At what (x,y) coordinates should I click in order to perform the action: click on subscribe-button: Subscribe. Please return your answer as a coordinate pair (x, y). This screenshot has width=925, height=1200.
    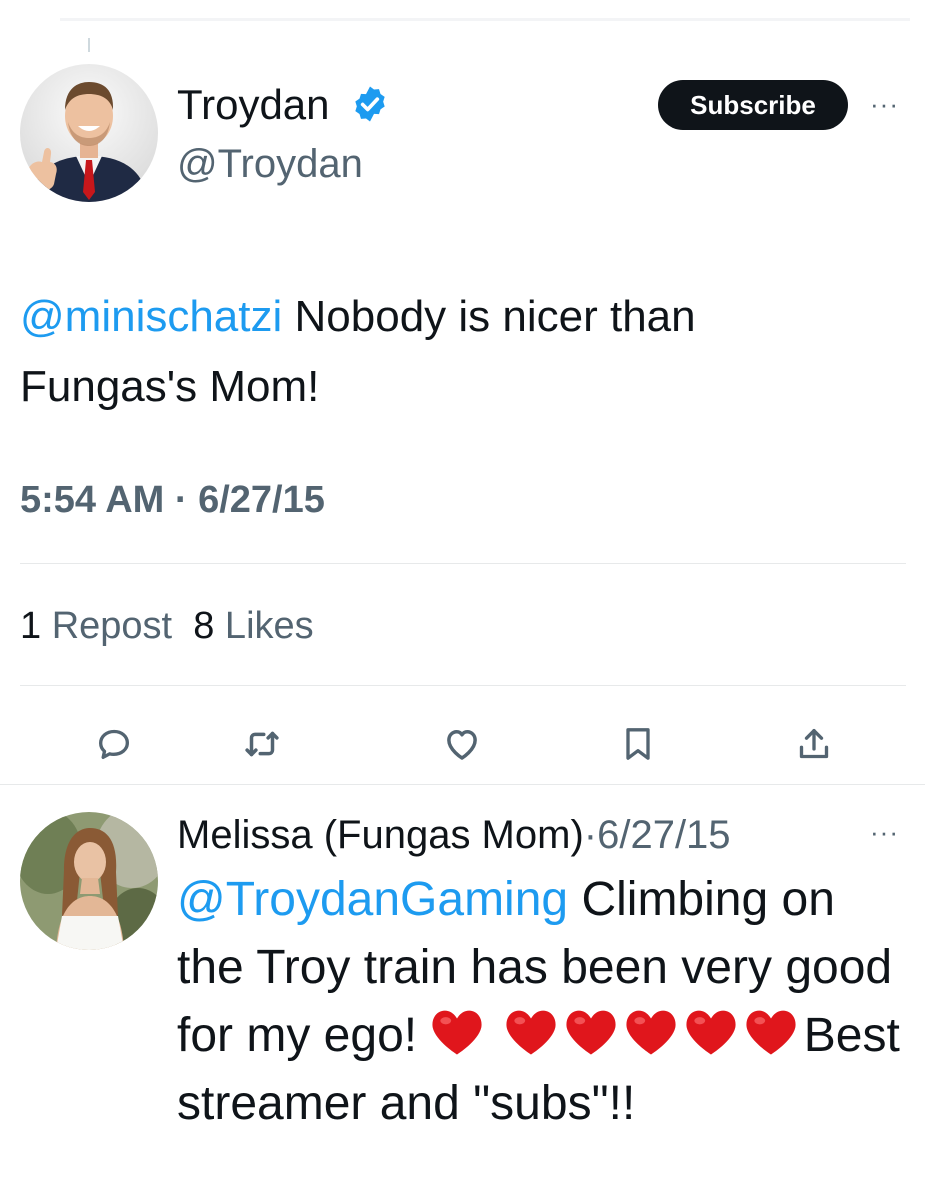
    Looking at the image, I should click on (753, 105).